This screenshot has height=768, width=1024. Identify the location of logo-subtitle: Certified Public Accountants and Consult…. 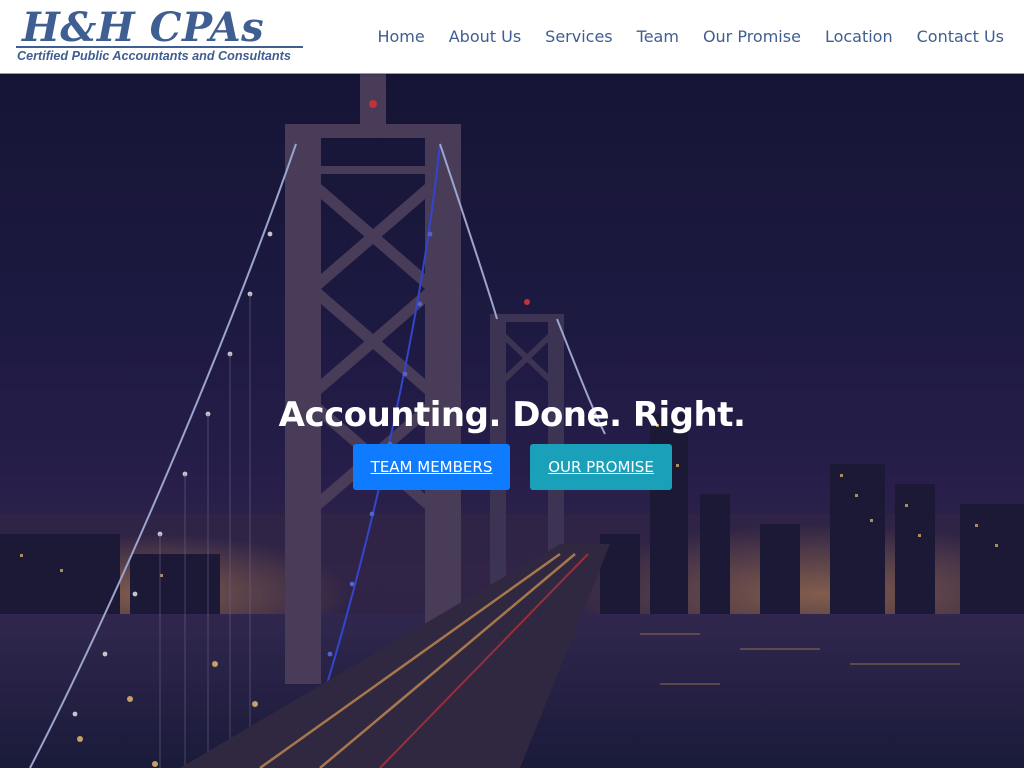
(154, 56).